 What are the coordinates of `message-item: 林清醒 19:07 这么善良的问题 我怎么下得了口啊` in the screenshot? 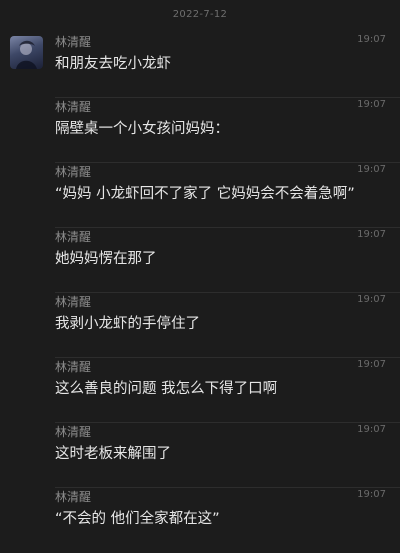 It's located at (200, 390).